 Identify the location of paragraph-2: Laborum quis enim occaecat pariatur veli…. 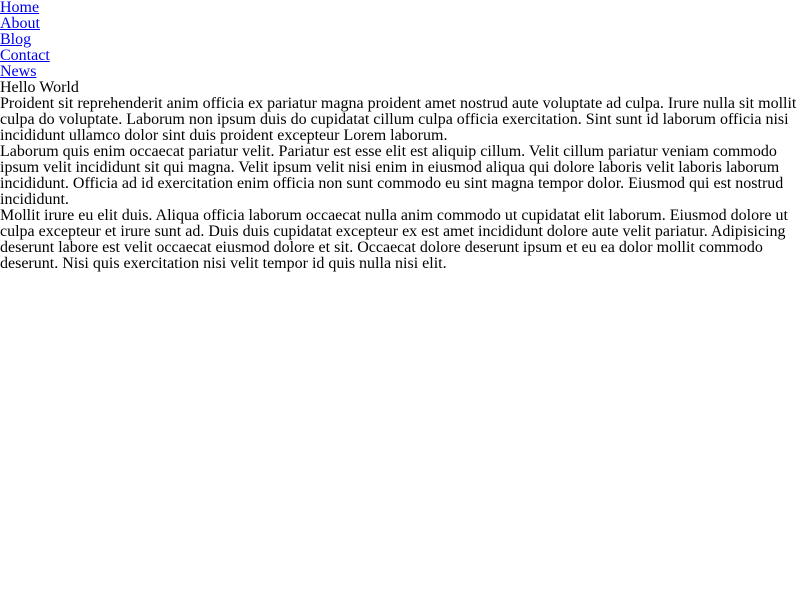
(392, 175).